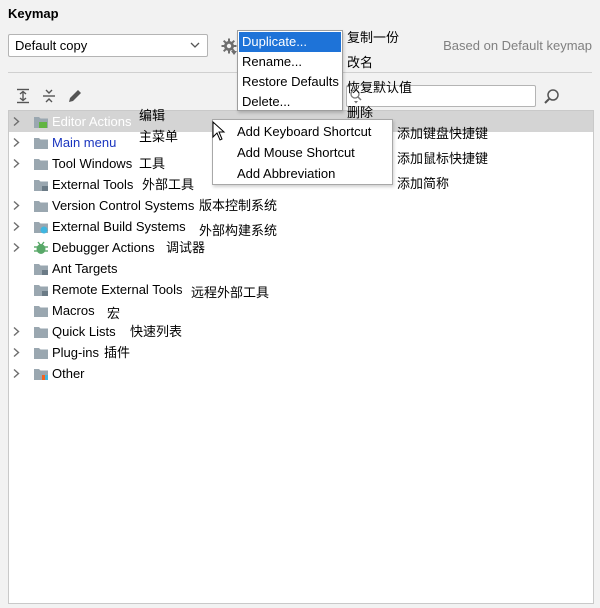 Image resolution: width=600 pixels, height=608 pixels. What do you see at coordinates (301, 352) in the screenshot?
I see `tree-row: Plug-ins 插件` at bounding box center [301, 352].